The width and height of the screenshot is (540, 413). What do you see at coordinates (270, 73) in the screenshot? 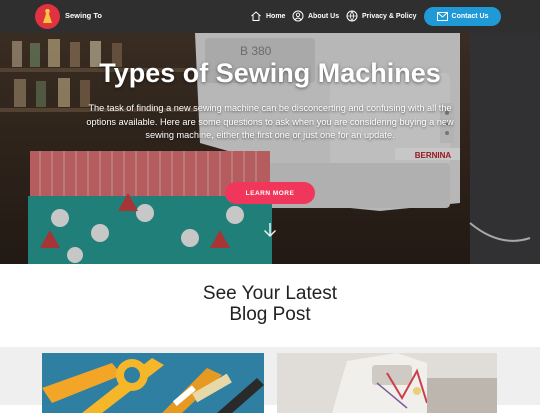
I see `hero-title: Types of Sewing Machines` at bounding box center [270, 73].